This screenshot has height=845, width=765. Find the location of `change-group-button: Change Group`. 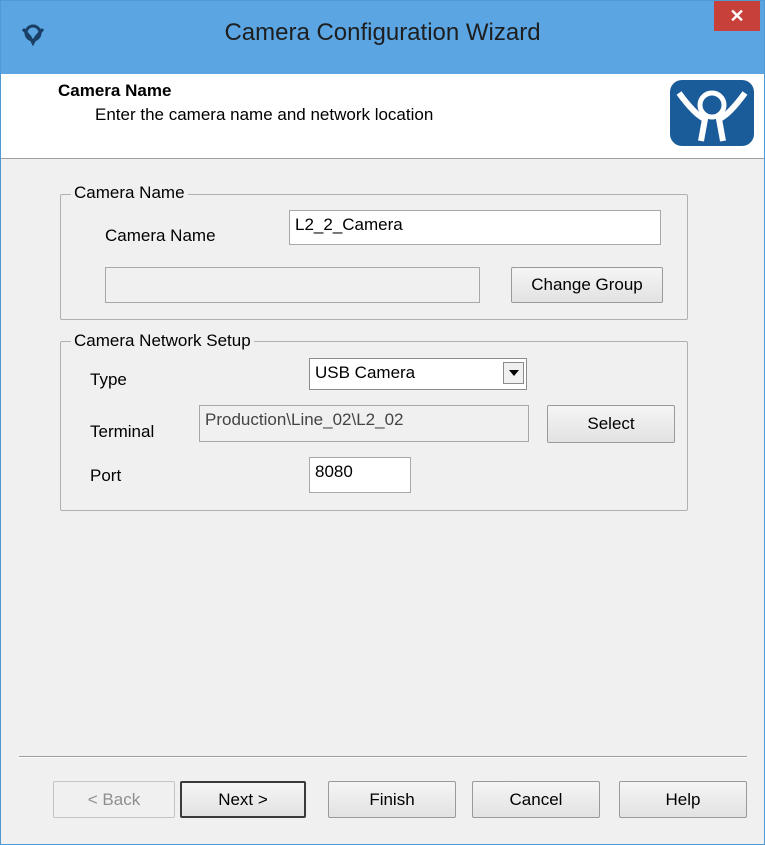

change-group-button: Change Group is located at coordinates (587, 285).